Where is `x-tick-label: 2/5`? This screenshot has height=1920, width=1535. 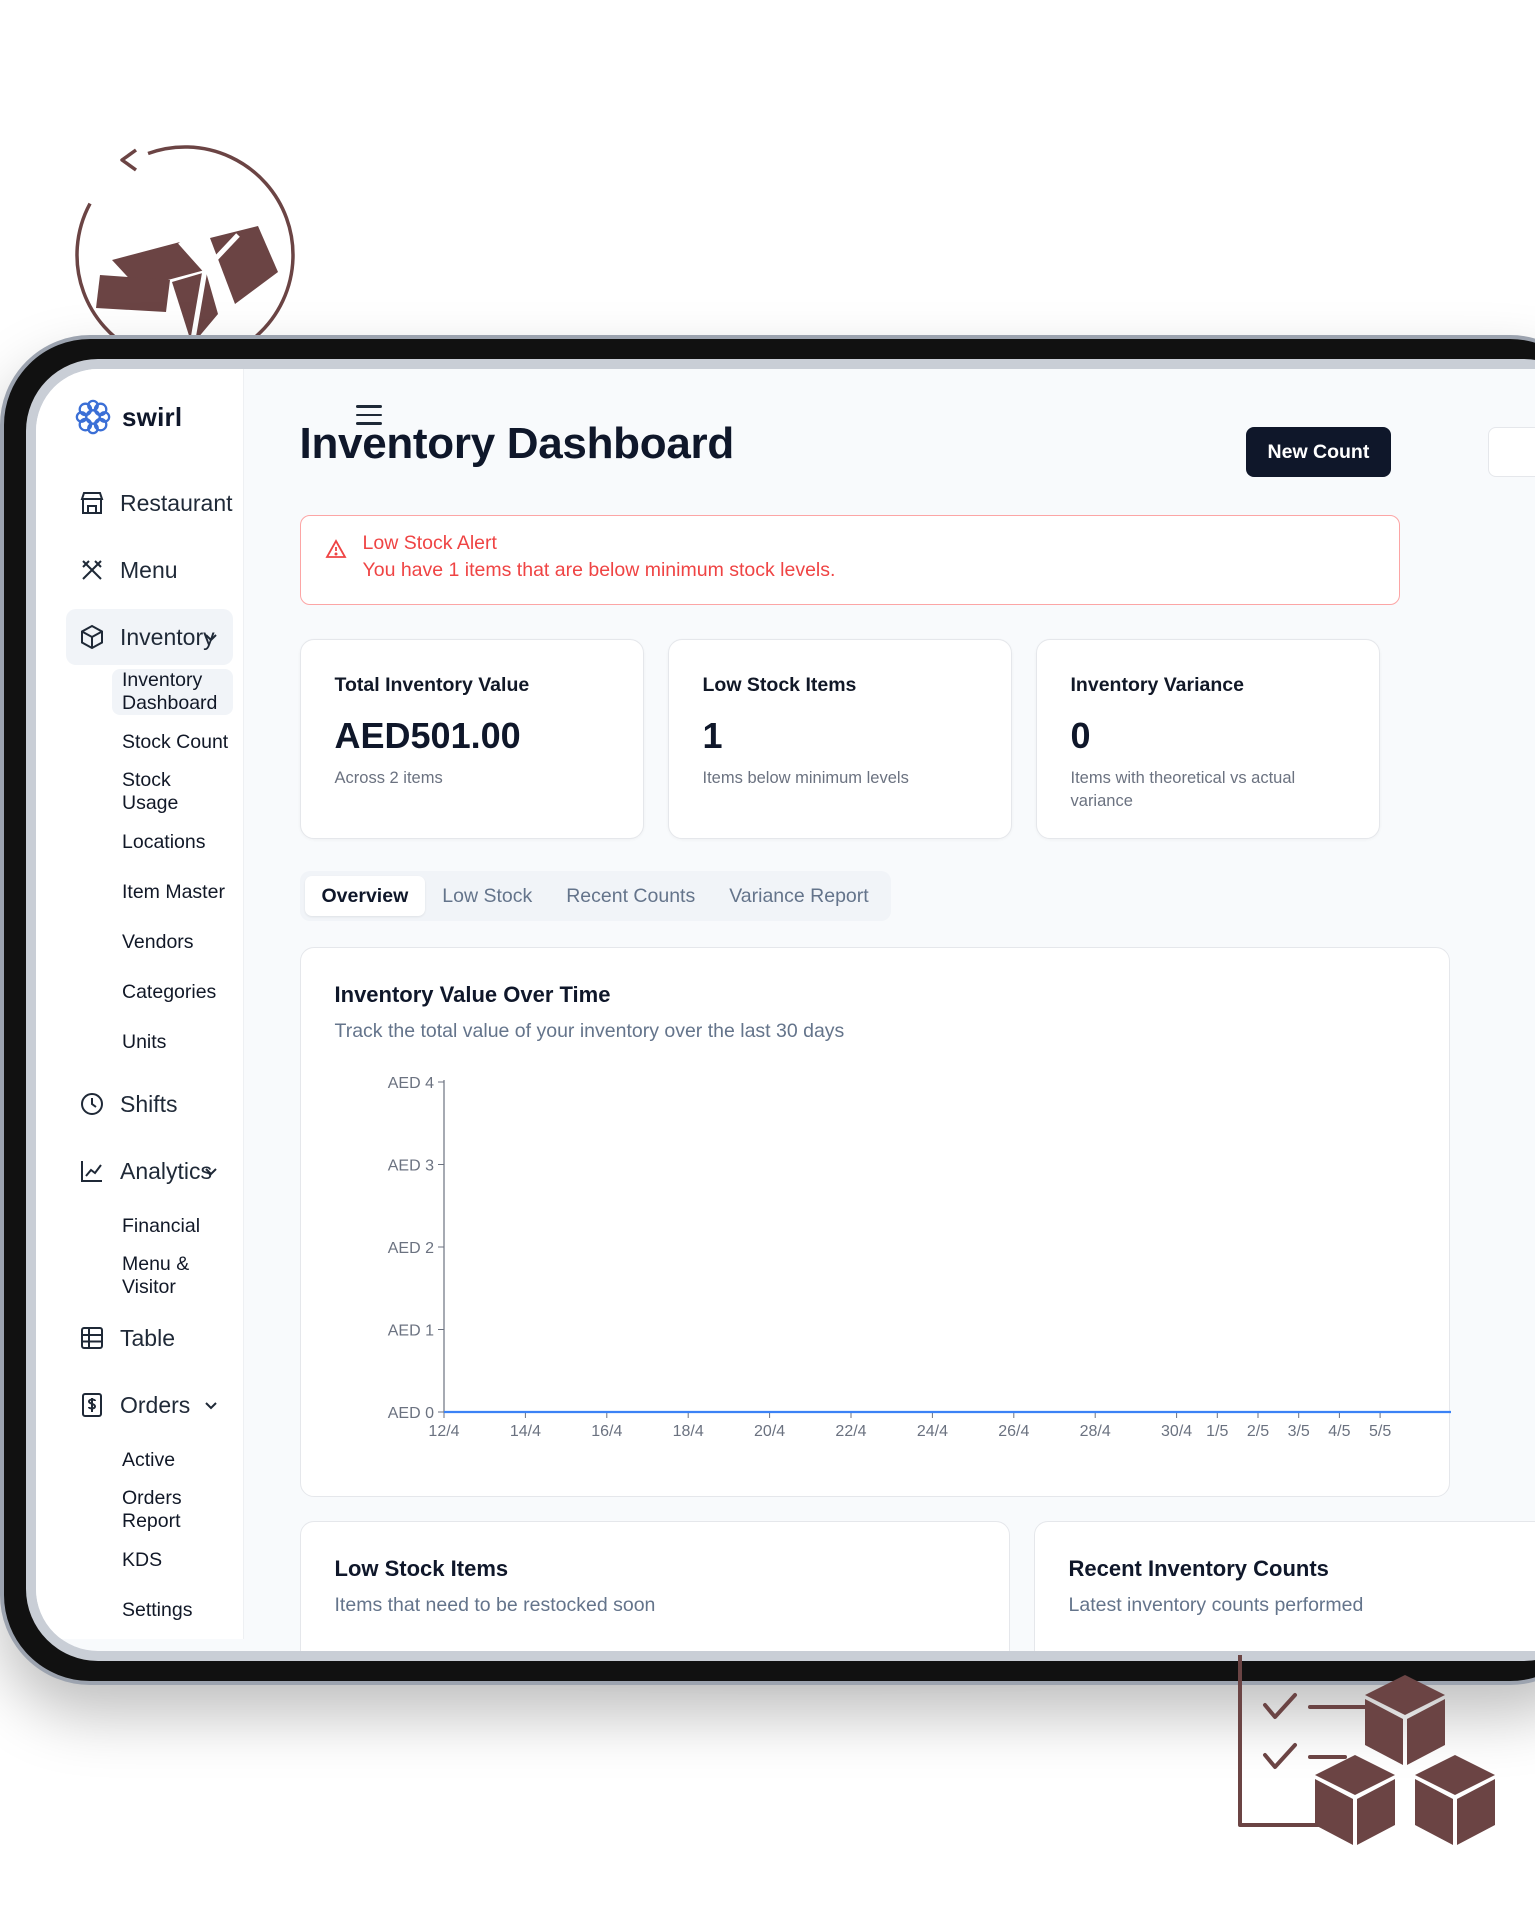 x-tick-label: 2/5 is located at coordinates (1257, 1431).